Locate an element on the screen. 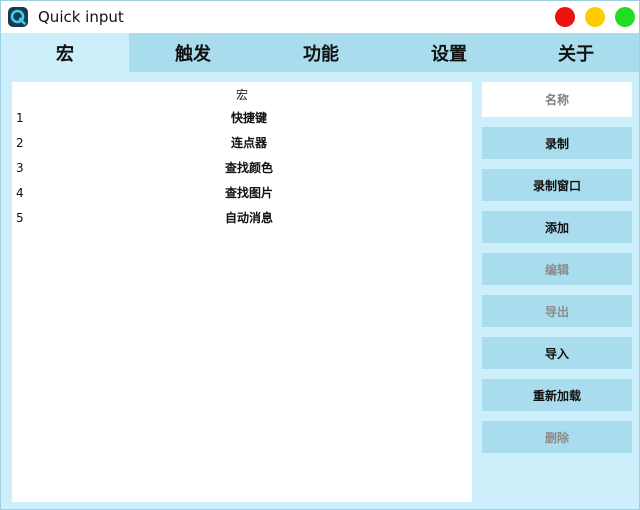 The image size is (640, 510). row-name: 查找颜色 is located at coordinates (248, 168).